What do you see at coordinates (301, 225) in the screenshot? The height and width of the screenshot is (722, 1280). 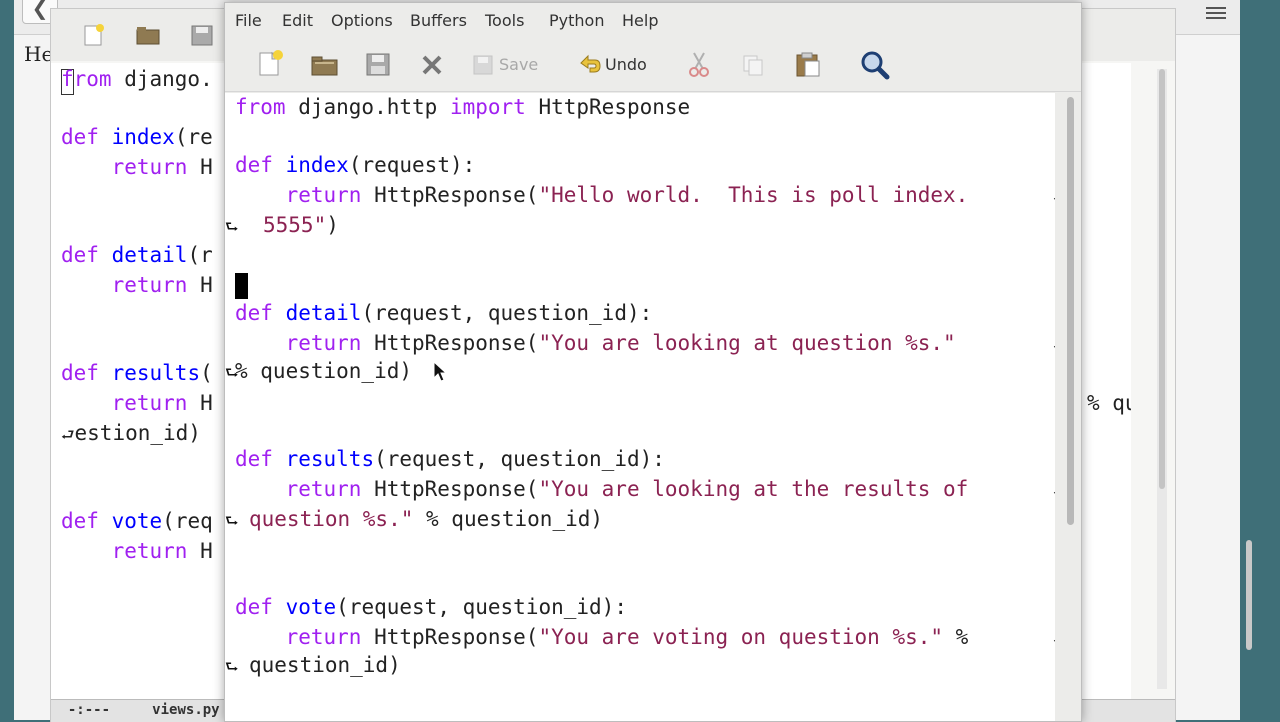 I see `code-line-continuation: 5555")` at bounding box center [301, 225].